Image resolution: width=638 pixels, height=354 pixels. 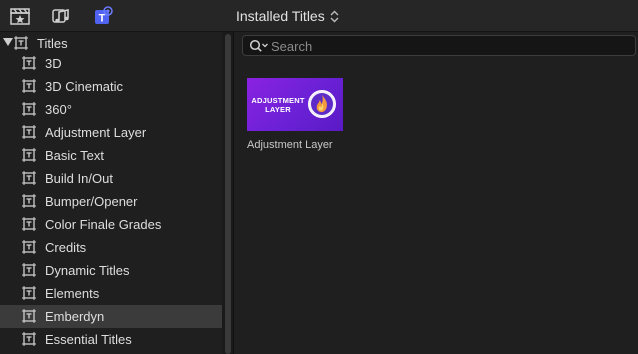 I want to click on sidebar-item-essential-titles: Essential Titles, so click(x=111, y=339).